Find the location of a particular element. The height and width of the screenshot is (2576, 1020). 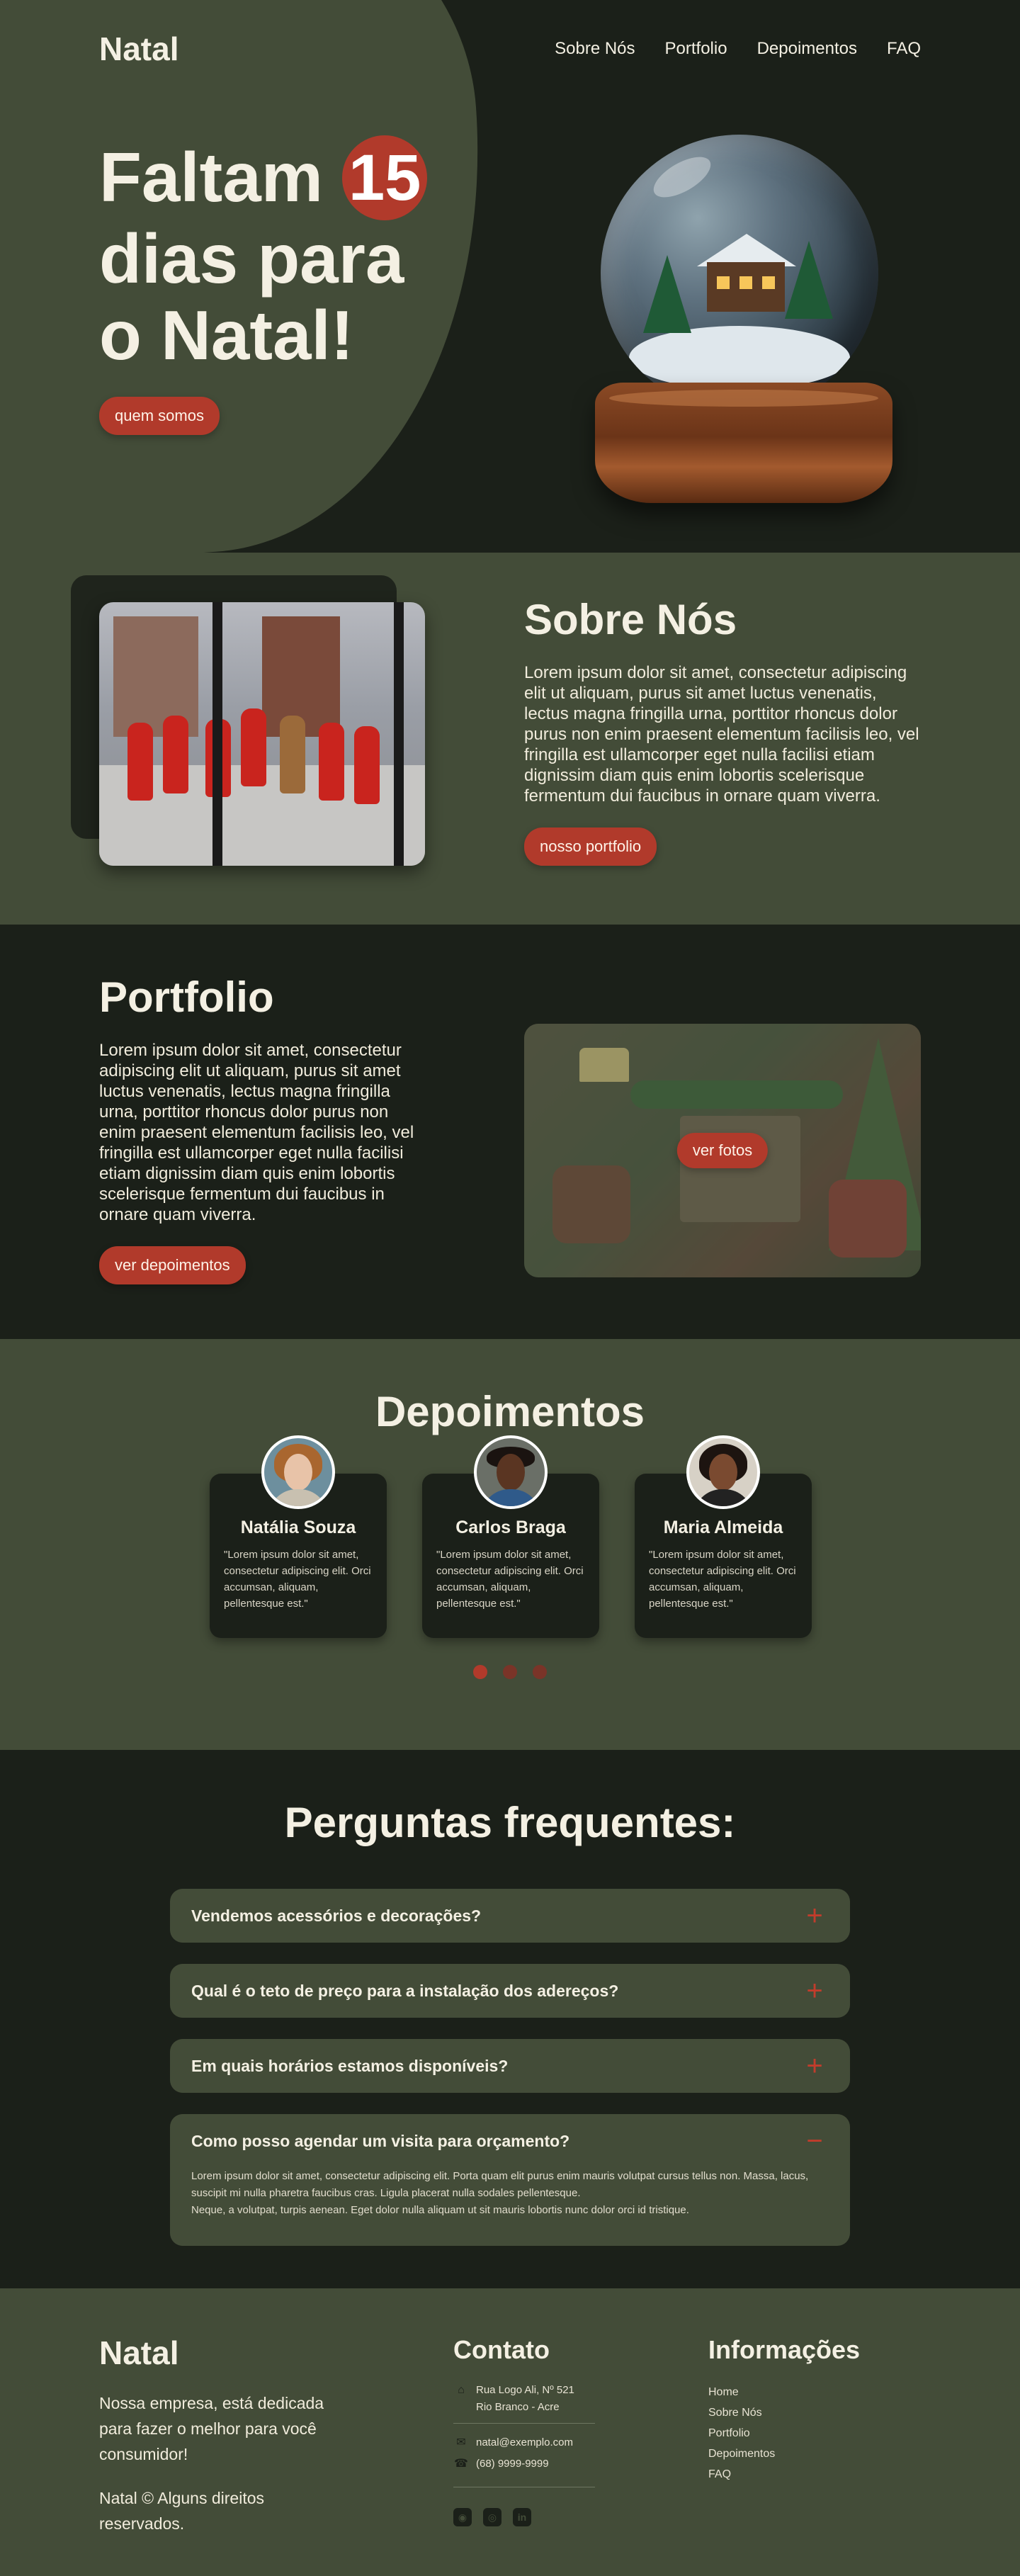

minus-icon: − is located at coordinates (815, 2141).